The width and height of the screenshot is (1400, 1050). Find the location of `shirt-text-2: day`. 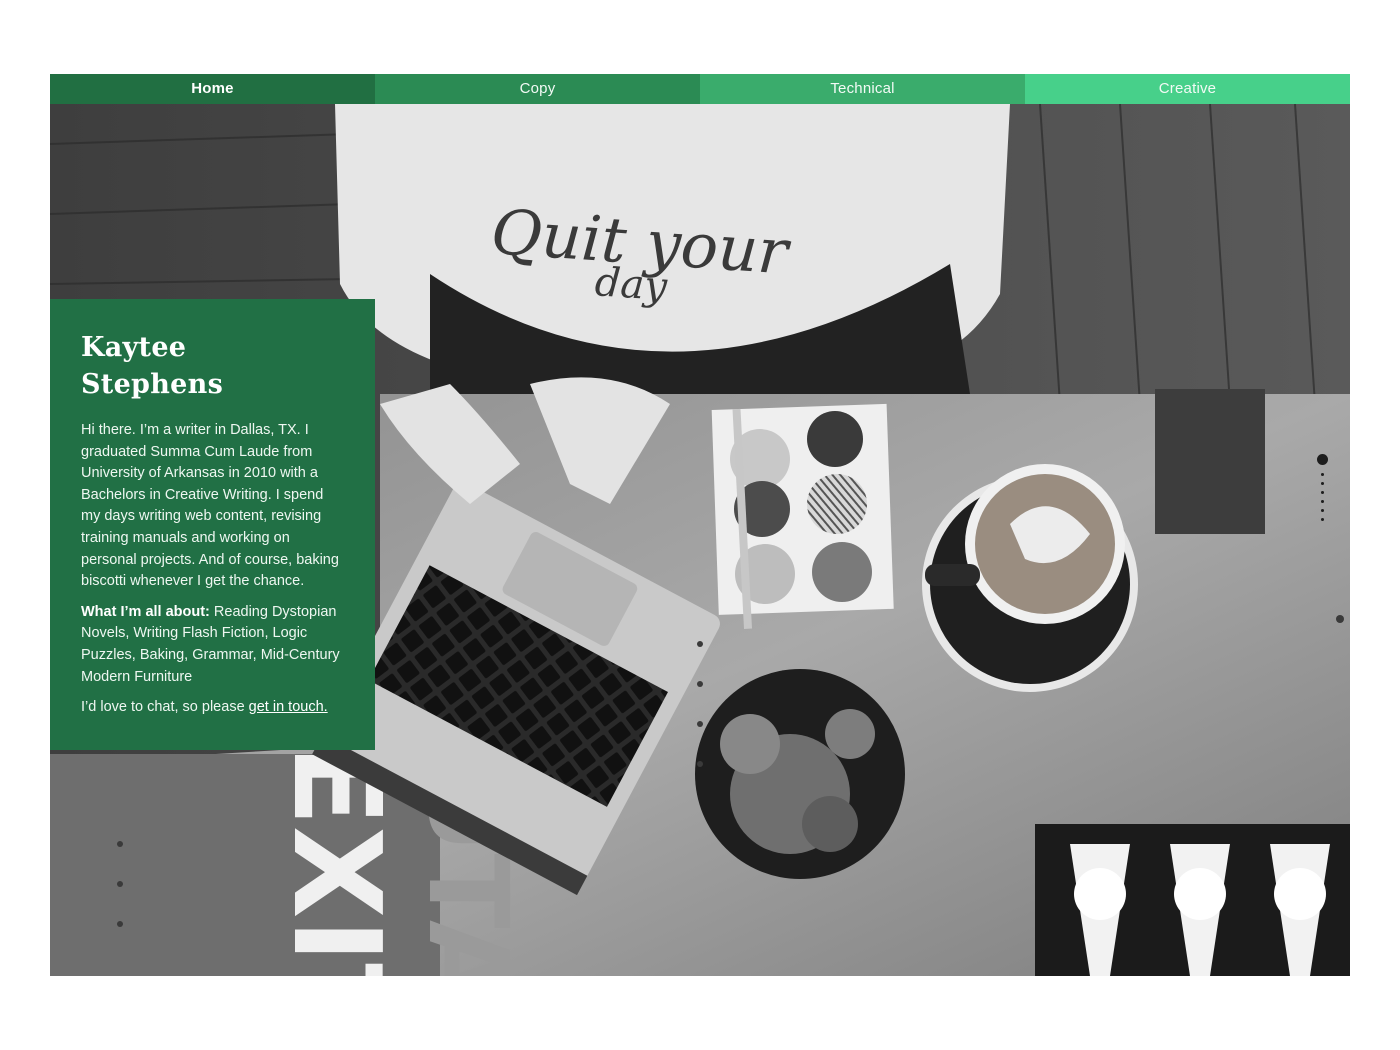

shirt-text-2: day is located at coordinates (631, 284).